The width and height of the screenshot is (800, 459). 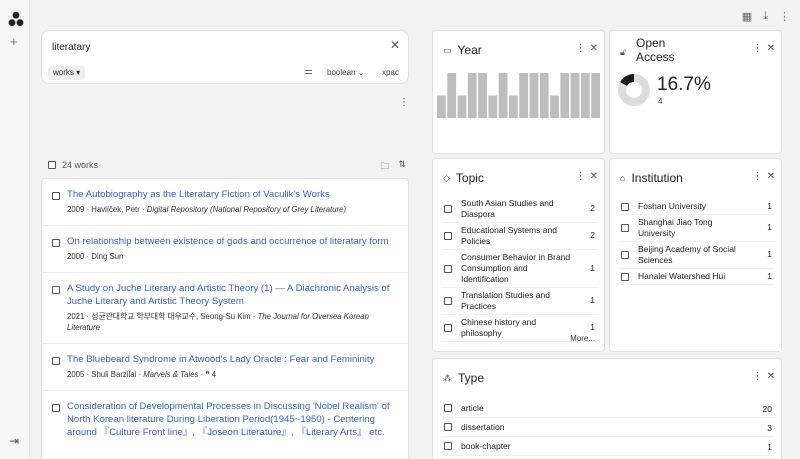 What do you see at coordinates (608, 446) in the screenshot?
I see `filter-item: book-chapter 1` at bounding box center [608, 446].